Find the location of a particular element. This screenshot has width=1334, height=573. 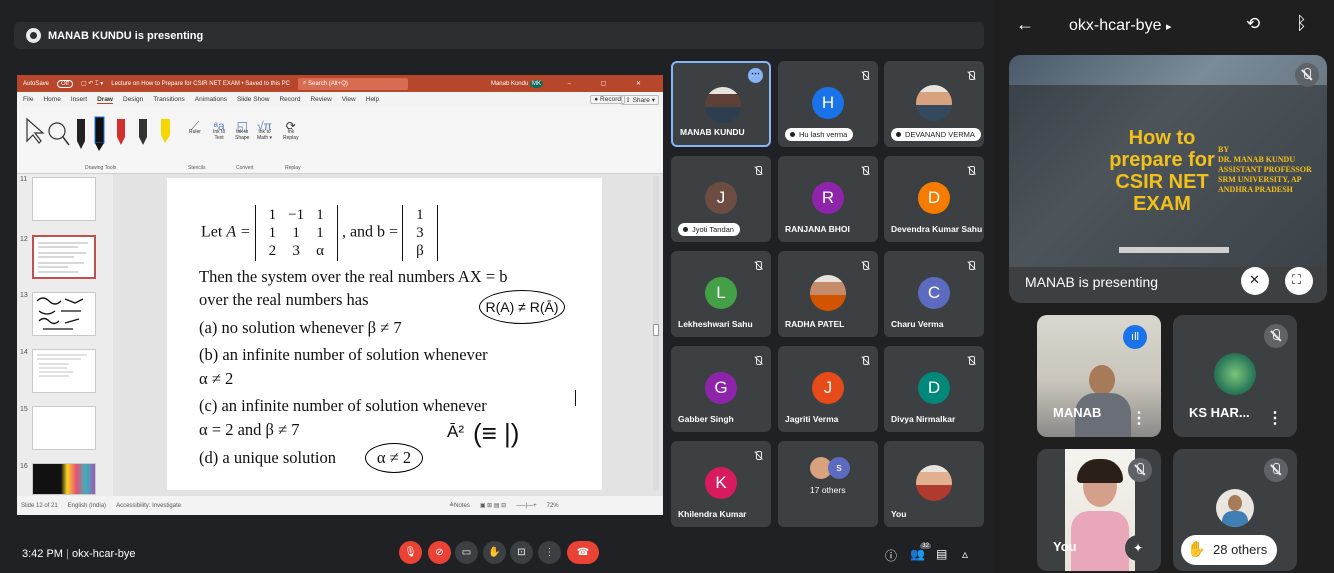

ppt-search-box: ⌕ Search (Alt+Q) is located at coordinates (352, 83).